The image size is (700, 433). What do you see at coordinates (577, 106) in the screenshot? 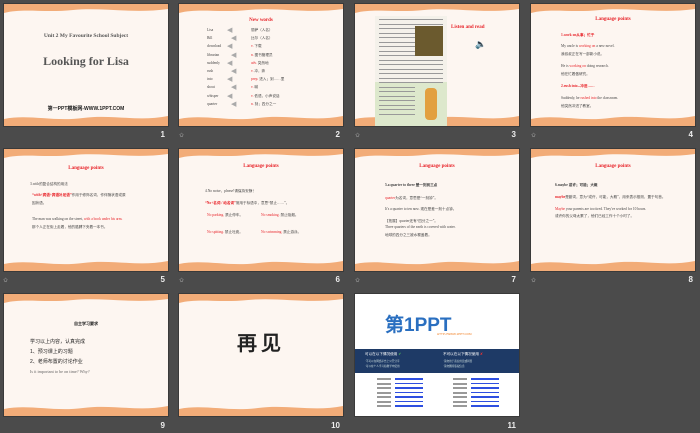
I see `translation: 他突然冲进了教室。` at bounding box center [577, 106].